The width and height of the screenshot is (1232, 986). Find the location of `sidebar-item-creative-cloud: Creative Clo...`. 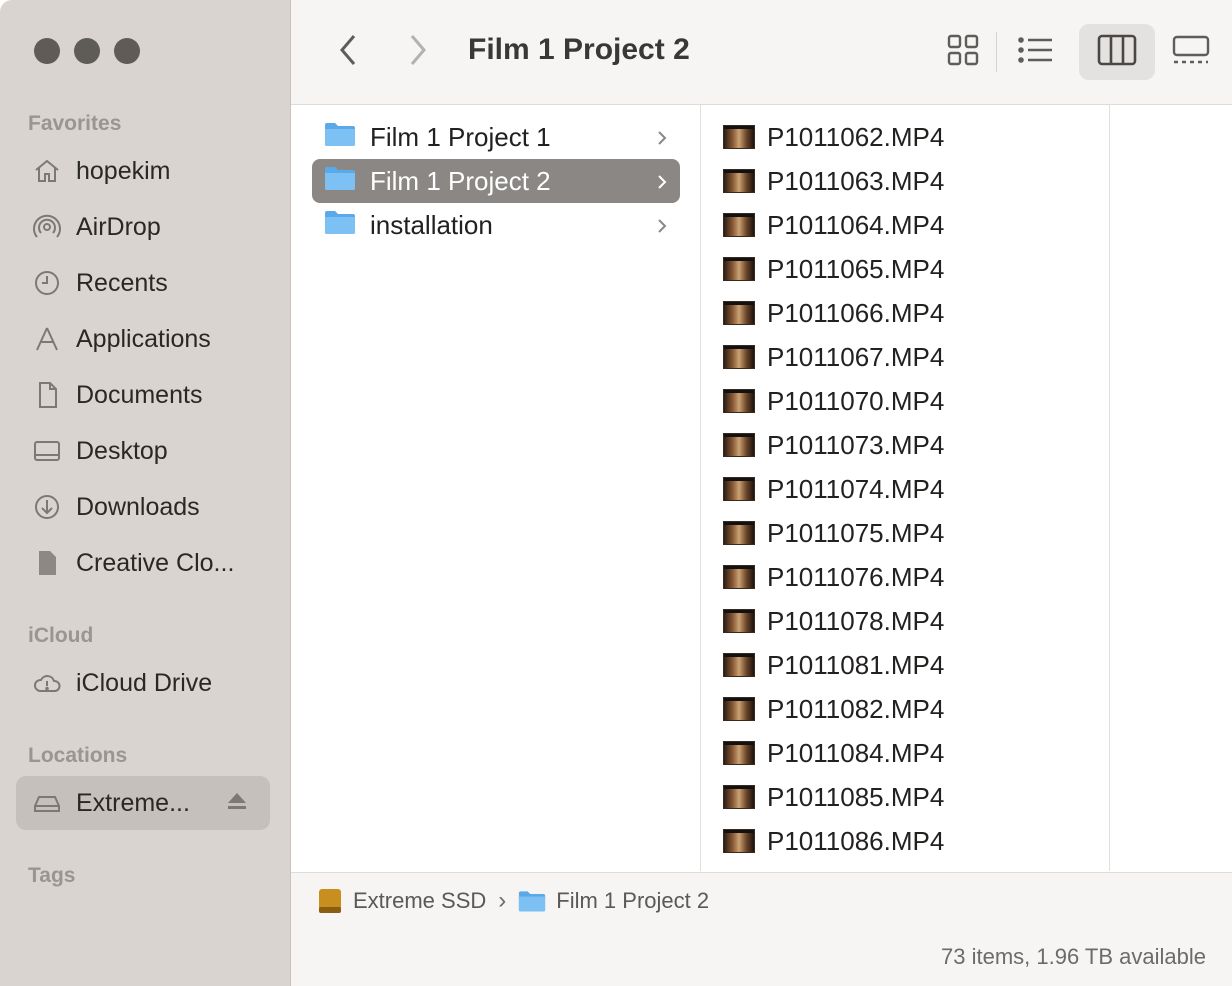

sidebar-item-creative-cloud: Creative Clo... is located at coordinates (143, 563).